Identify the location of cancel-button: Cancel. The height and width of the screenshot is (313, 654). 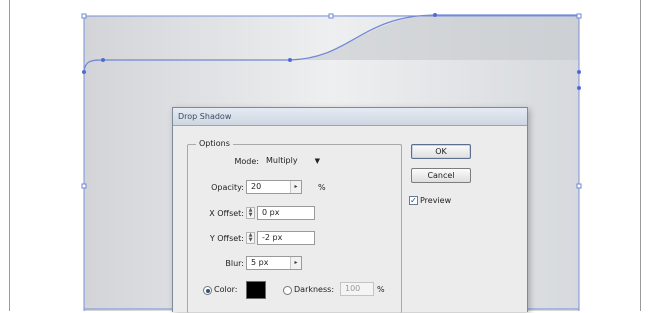
(441, 175).